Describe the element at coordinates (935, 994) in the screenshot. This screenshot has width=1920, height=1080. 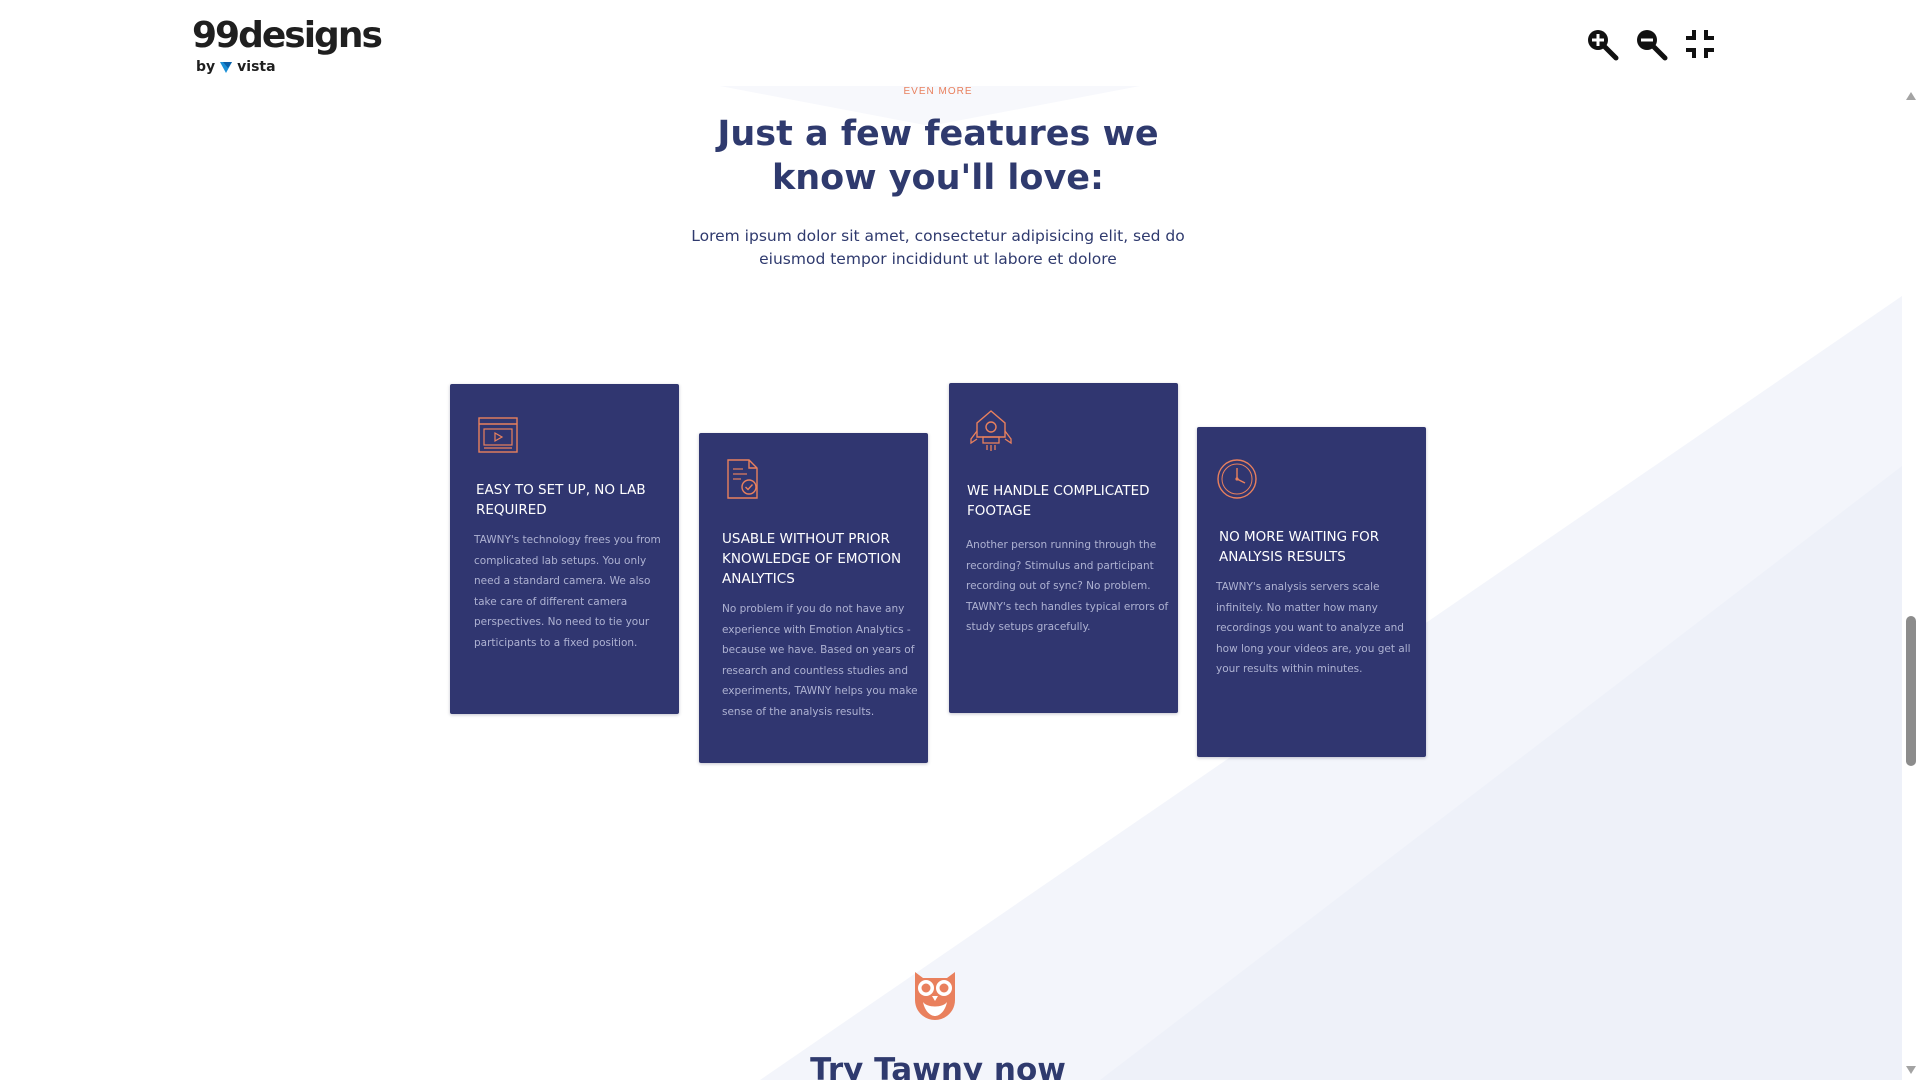
I see `owl-icon` at that location.